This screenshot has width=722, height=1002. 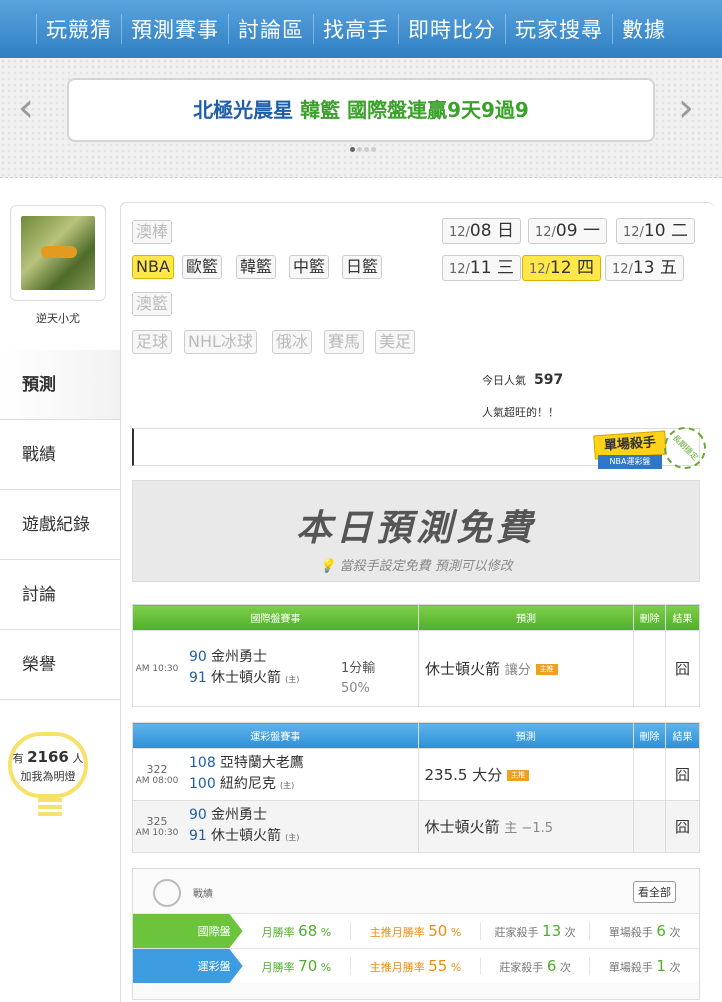 What do you see at coordinates (644, 268) in the screenshot?
I see `date-button: 12/13 五` at bounding box center [644, 268].